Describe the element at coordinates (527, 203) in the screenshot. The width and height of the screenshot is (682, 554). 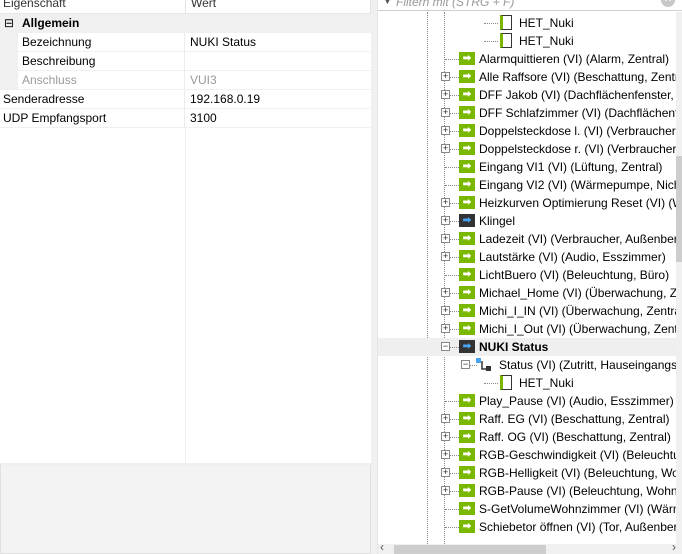
I see `tree-item: + ➡ Heizkurven Optimierung Reset (VI) (W` at that location.